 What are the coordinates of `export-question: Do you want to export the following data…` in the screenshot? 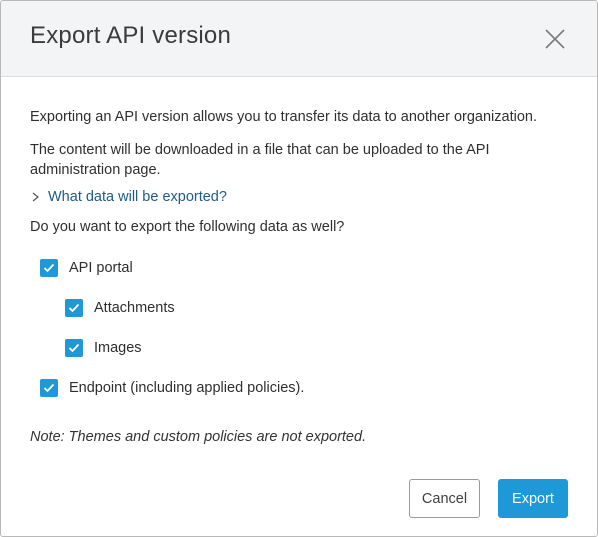 It's located at (187, 227).